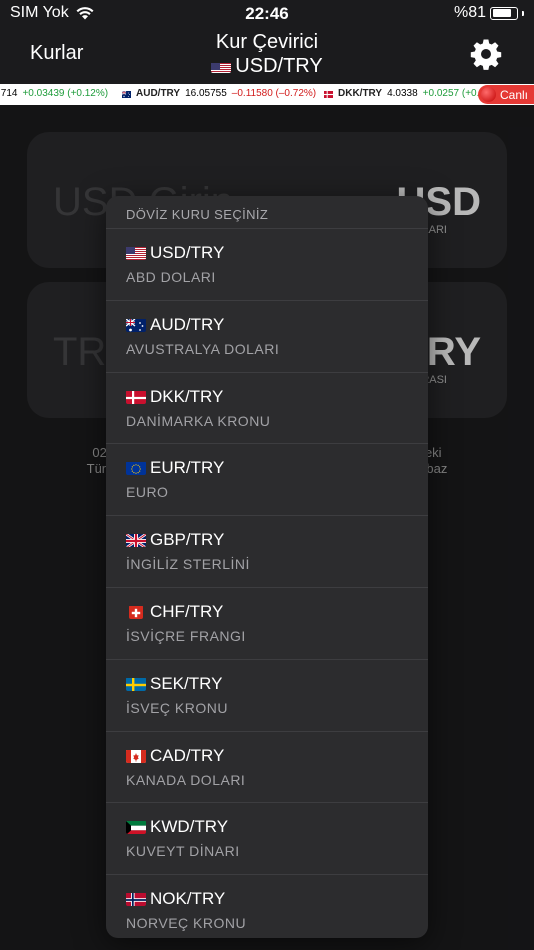  Describe the element at coordinates (267, 337) in the screenshot. I see `currency-option-aud: AUD/TRY AVUSTRALYA DOLARI` at that location.